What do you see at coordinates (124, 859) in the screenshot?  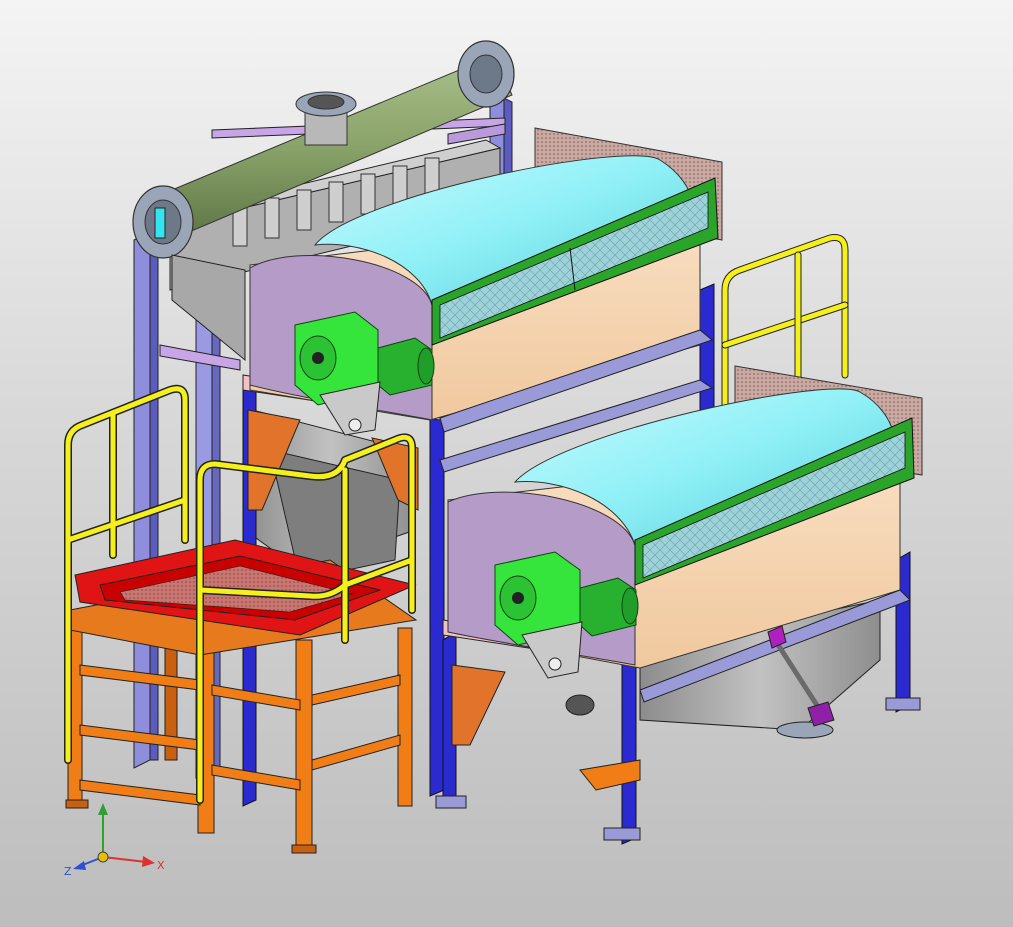 I see `x-axis` at bounding box center [124, 859].